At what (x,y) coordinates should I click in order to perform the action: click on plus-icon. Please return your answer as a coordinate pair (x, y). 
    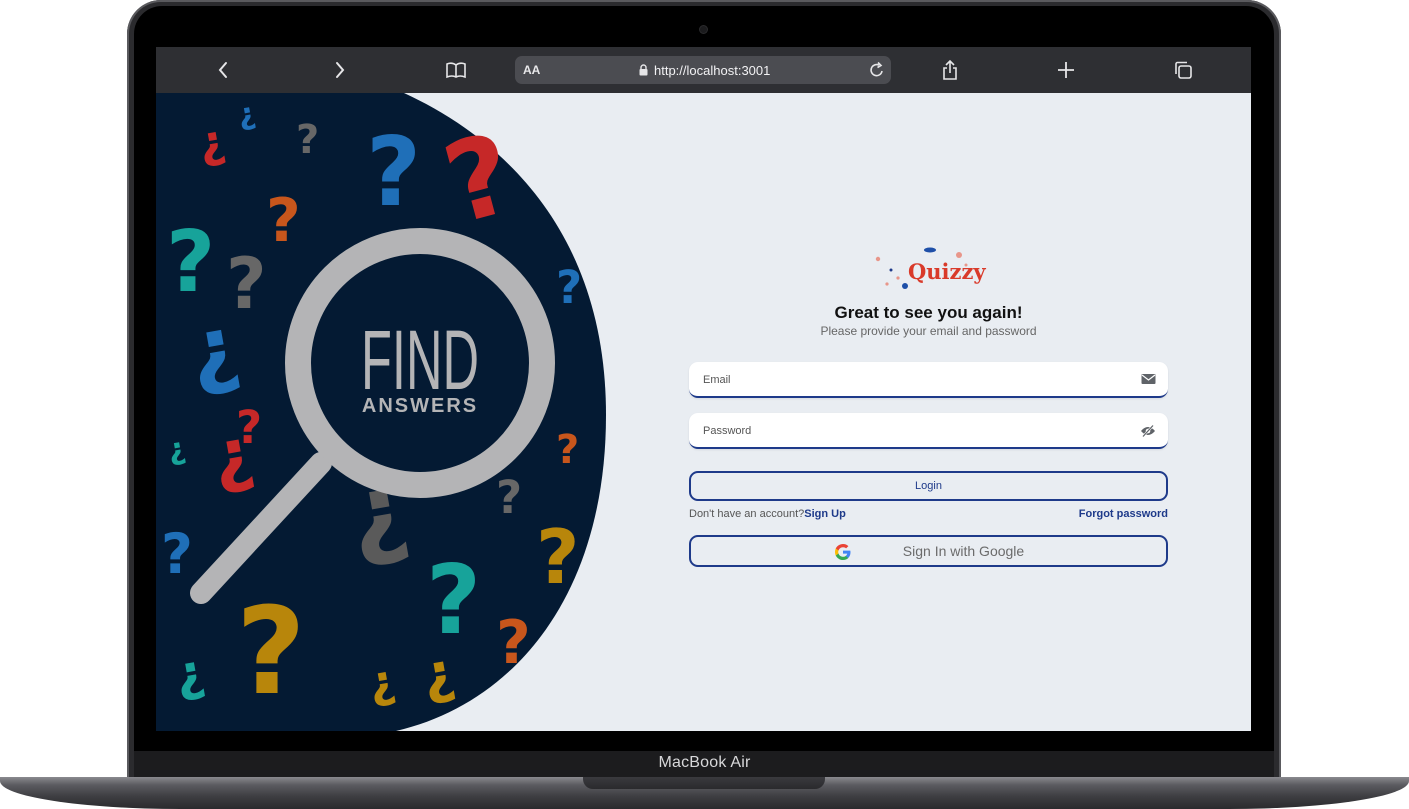
    Looking at the image, I should click on (1066, 70).